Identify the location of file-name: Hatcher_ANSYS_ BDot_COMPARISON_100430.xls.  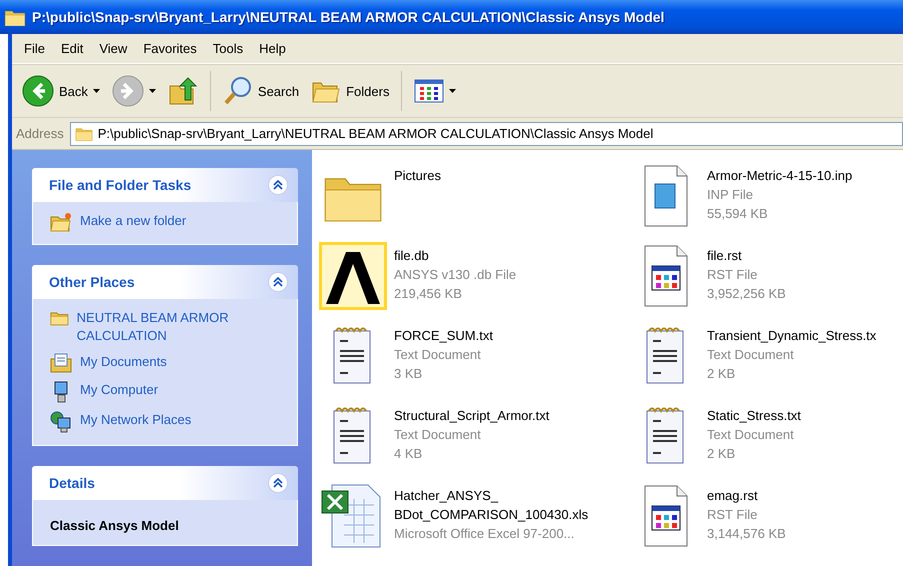
(491, 505).